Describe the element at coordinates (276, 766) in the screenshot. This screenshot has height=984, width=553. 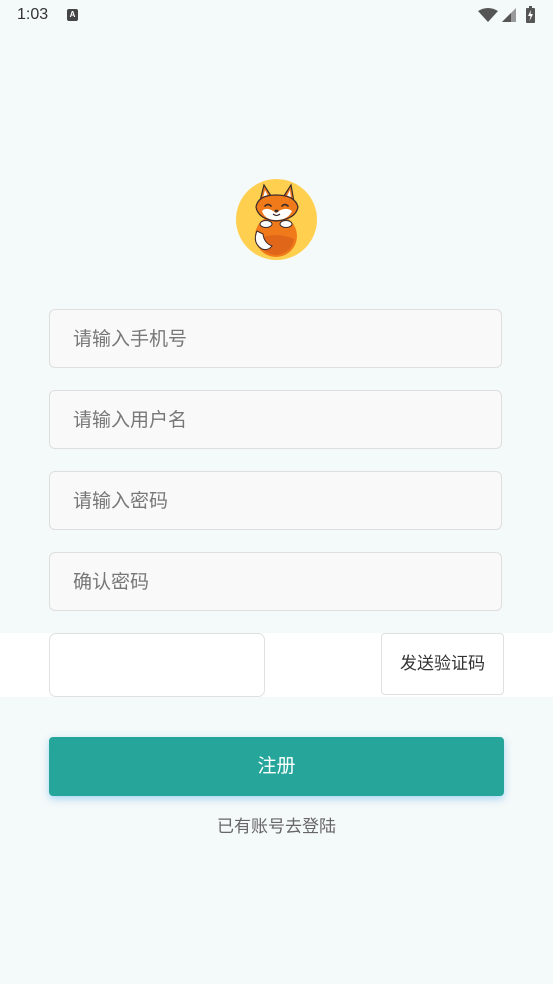
I see `register-button: 注册` at that location.